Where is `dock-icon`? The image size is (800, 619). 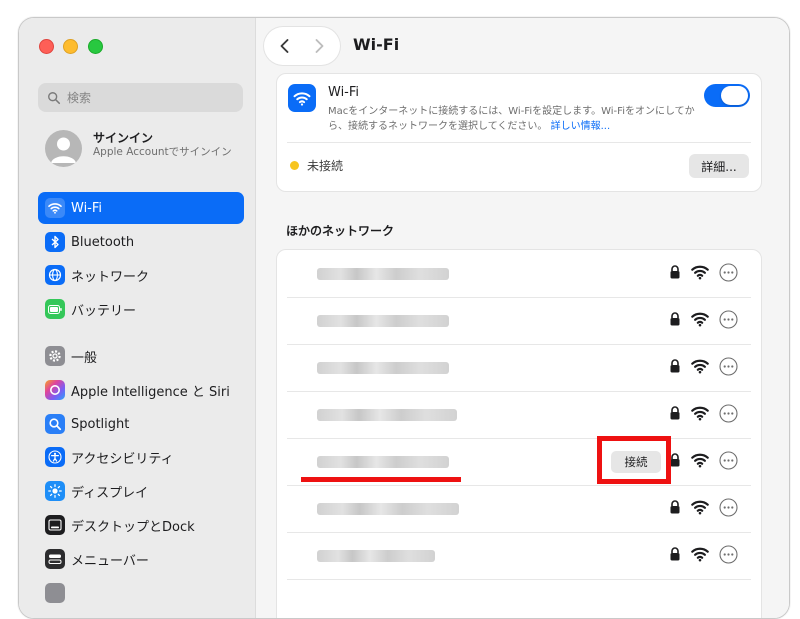
dock-icon is located at coordinates (55, 525).